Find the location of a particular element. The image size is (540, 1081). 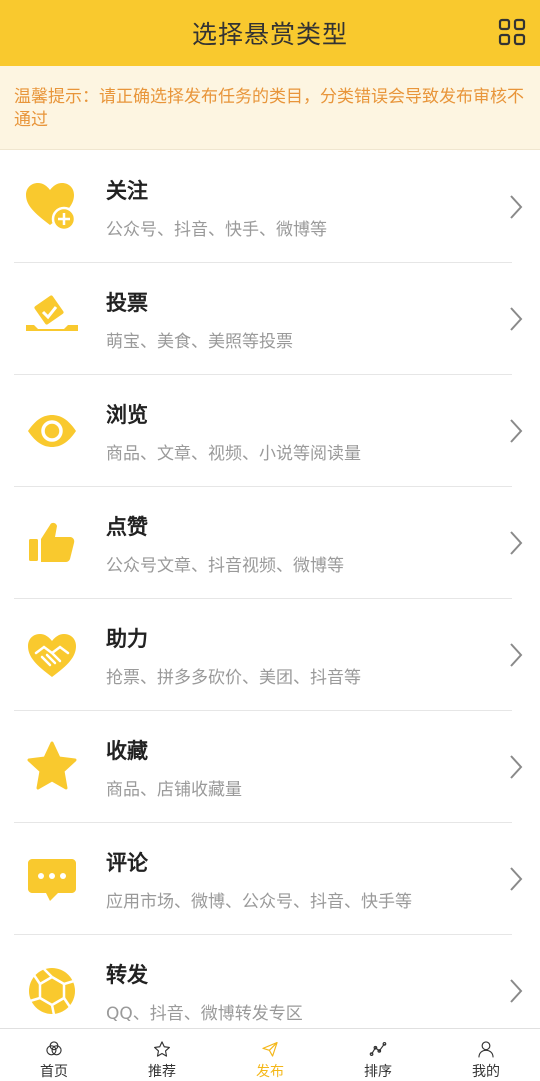

category-title: 关注 is located at coordinates (127, 191).